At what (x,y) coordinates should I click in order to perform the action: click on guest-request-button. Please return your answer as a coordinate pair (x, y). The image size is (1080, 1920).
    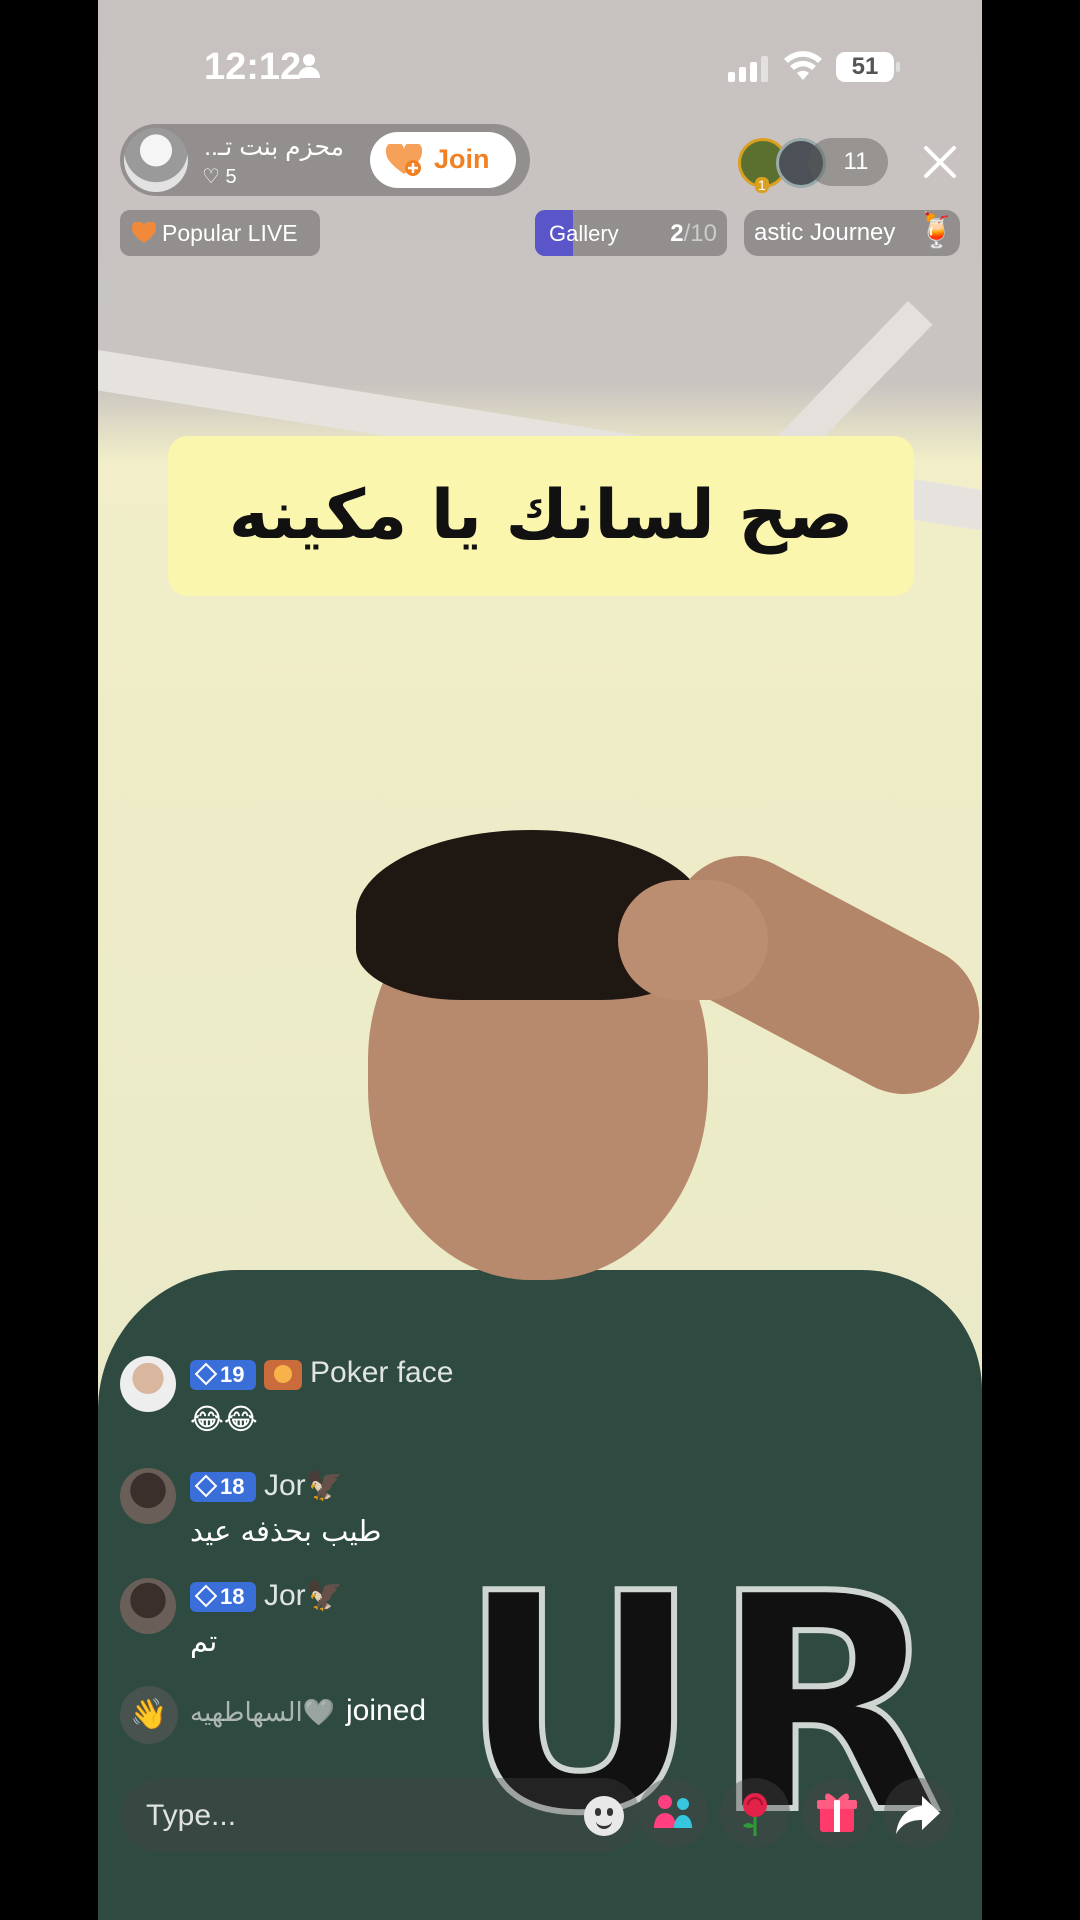
    Looking at the image, I should click on (673, 1813).